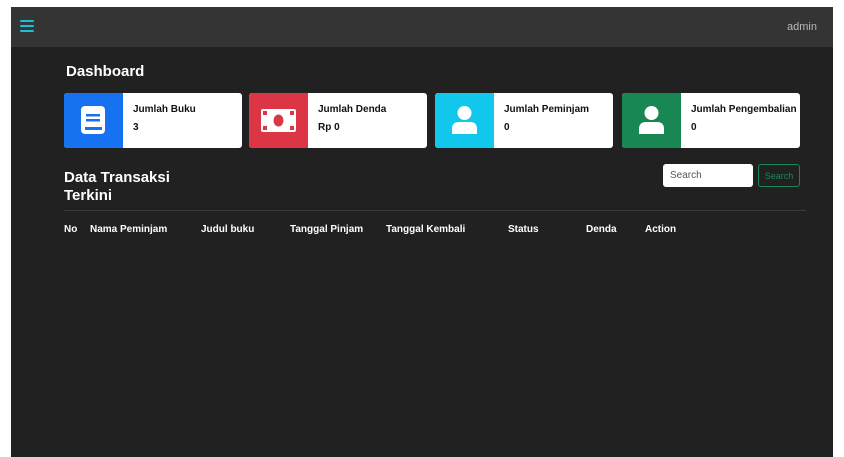  I want to click on page-title: Dashboard, so click(105, 71).